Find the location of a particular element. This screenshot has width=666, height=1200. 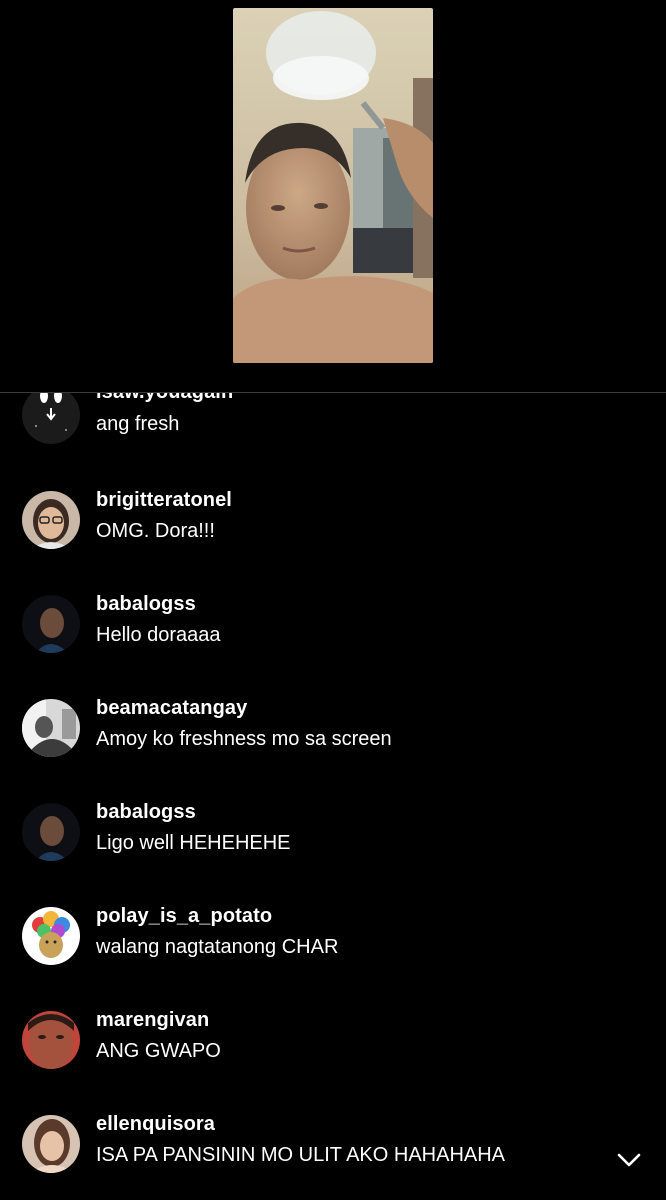

comment-username: brigitteratonel is located at coordinates (164, 500).